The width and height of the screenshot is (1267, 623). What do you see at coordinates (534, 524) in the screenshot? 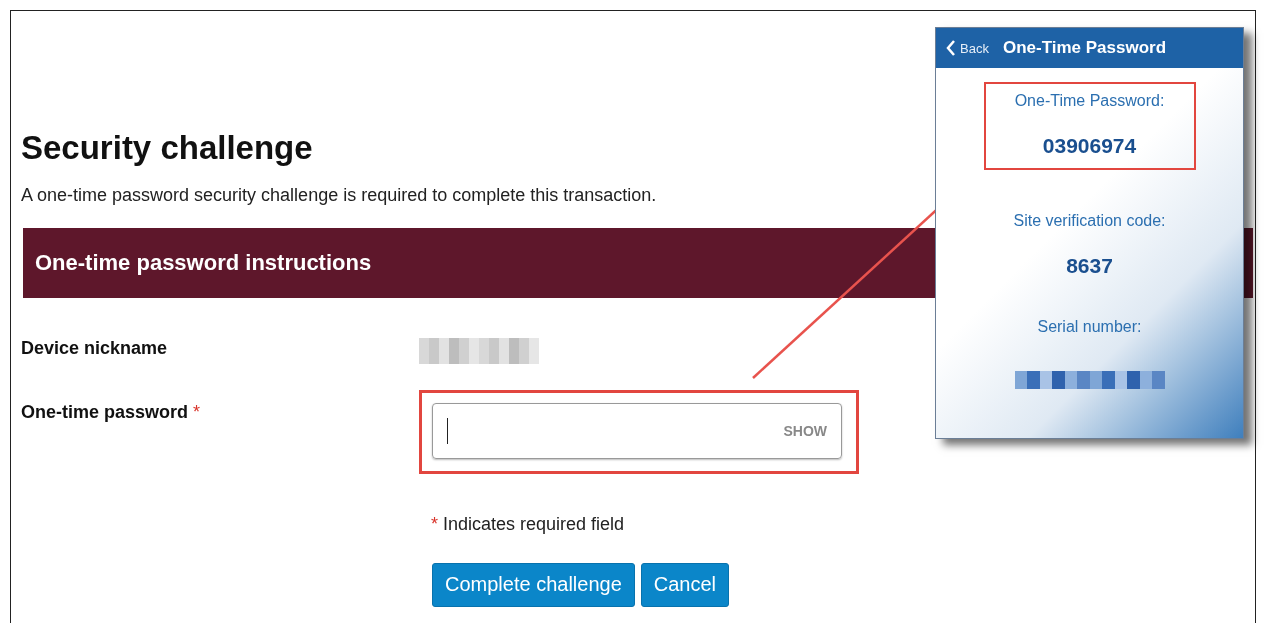
I see `required-note: Indicates required field` at bounding box center [534, 524].